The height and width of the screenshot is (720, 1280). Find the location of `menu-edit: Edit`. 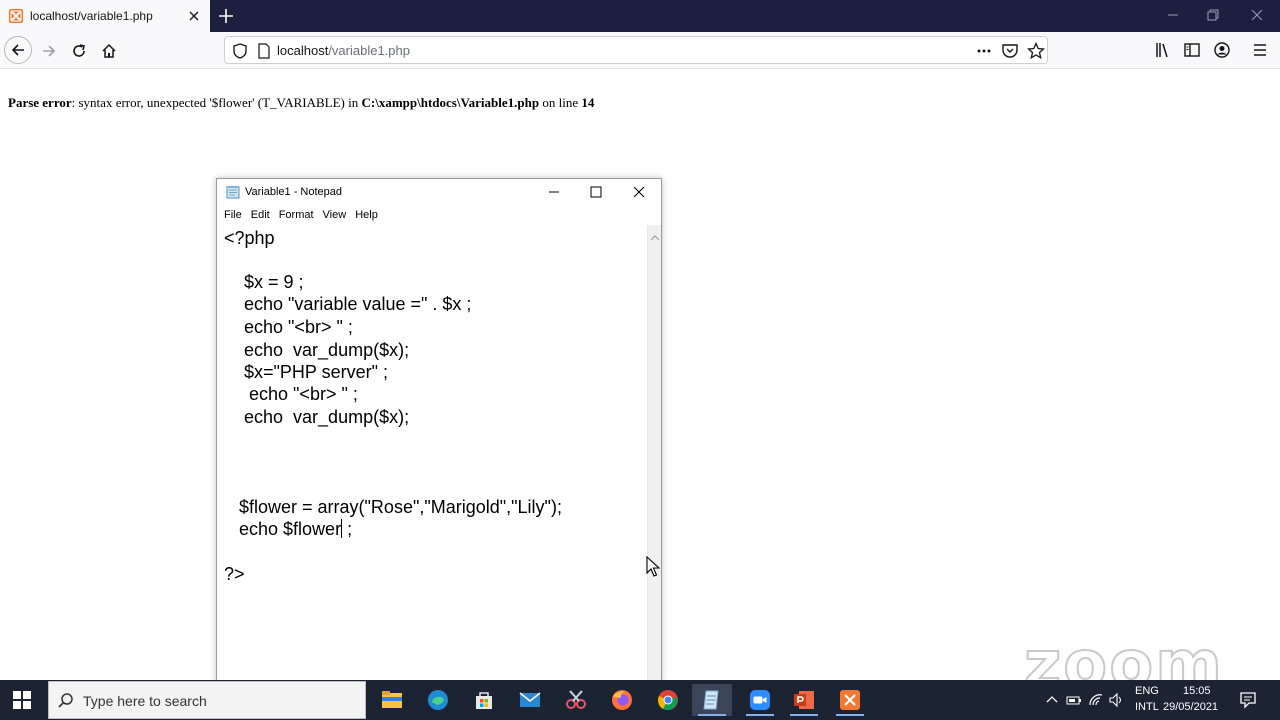

menu-edit: Edit is located at coordinates (260, 215).